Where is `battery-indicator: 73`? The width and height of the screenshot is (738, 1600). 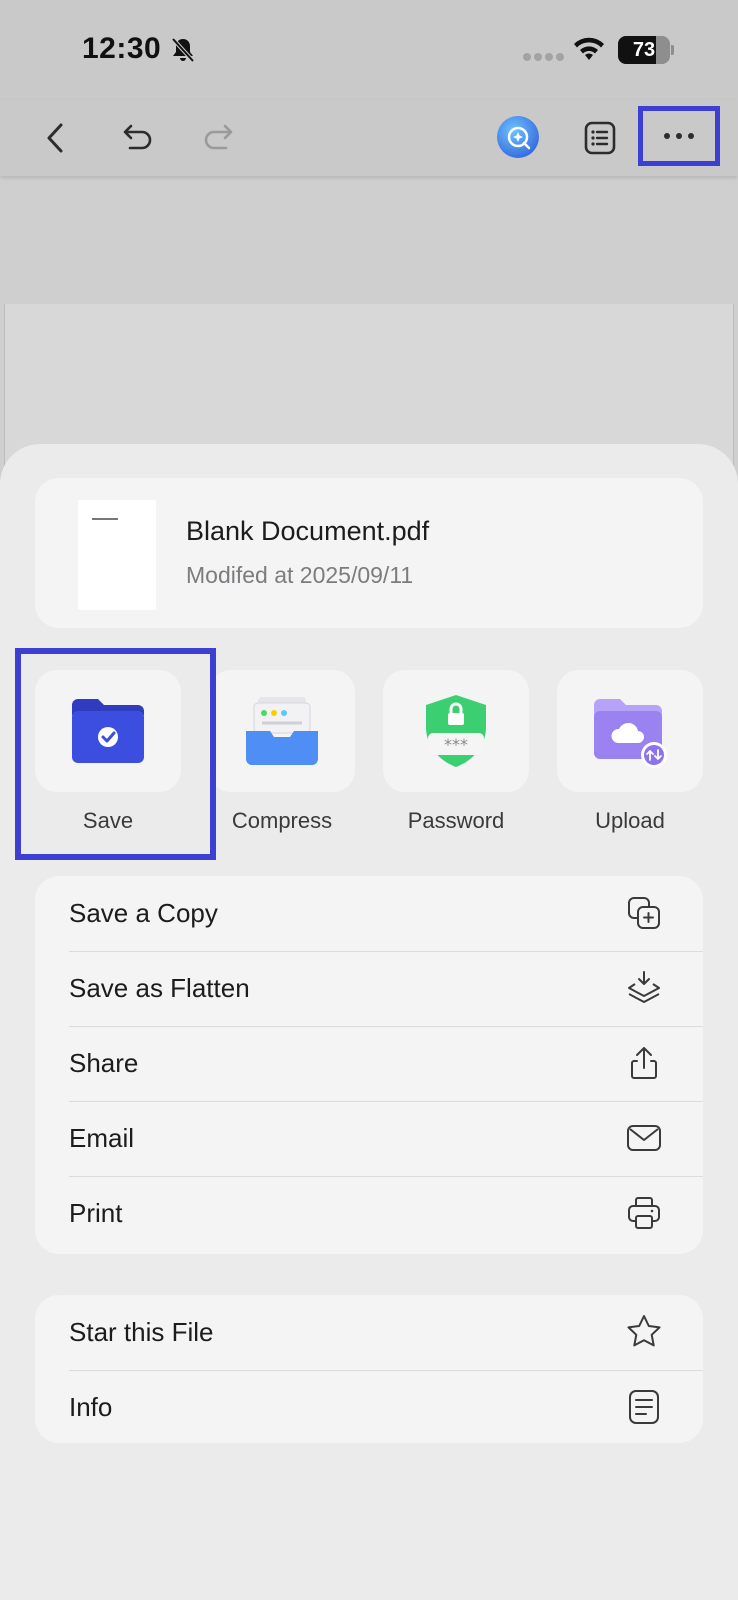
battery-indicator: 73 is located at coordinates (646, 50).